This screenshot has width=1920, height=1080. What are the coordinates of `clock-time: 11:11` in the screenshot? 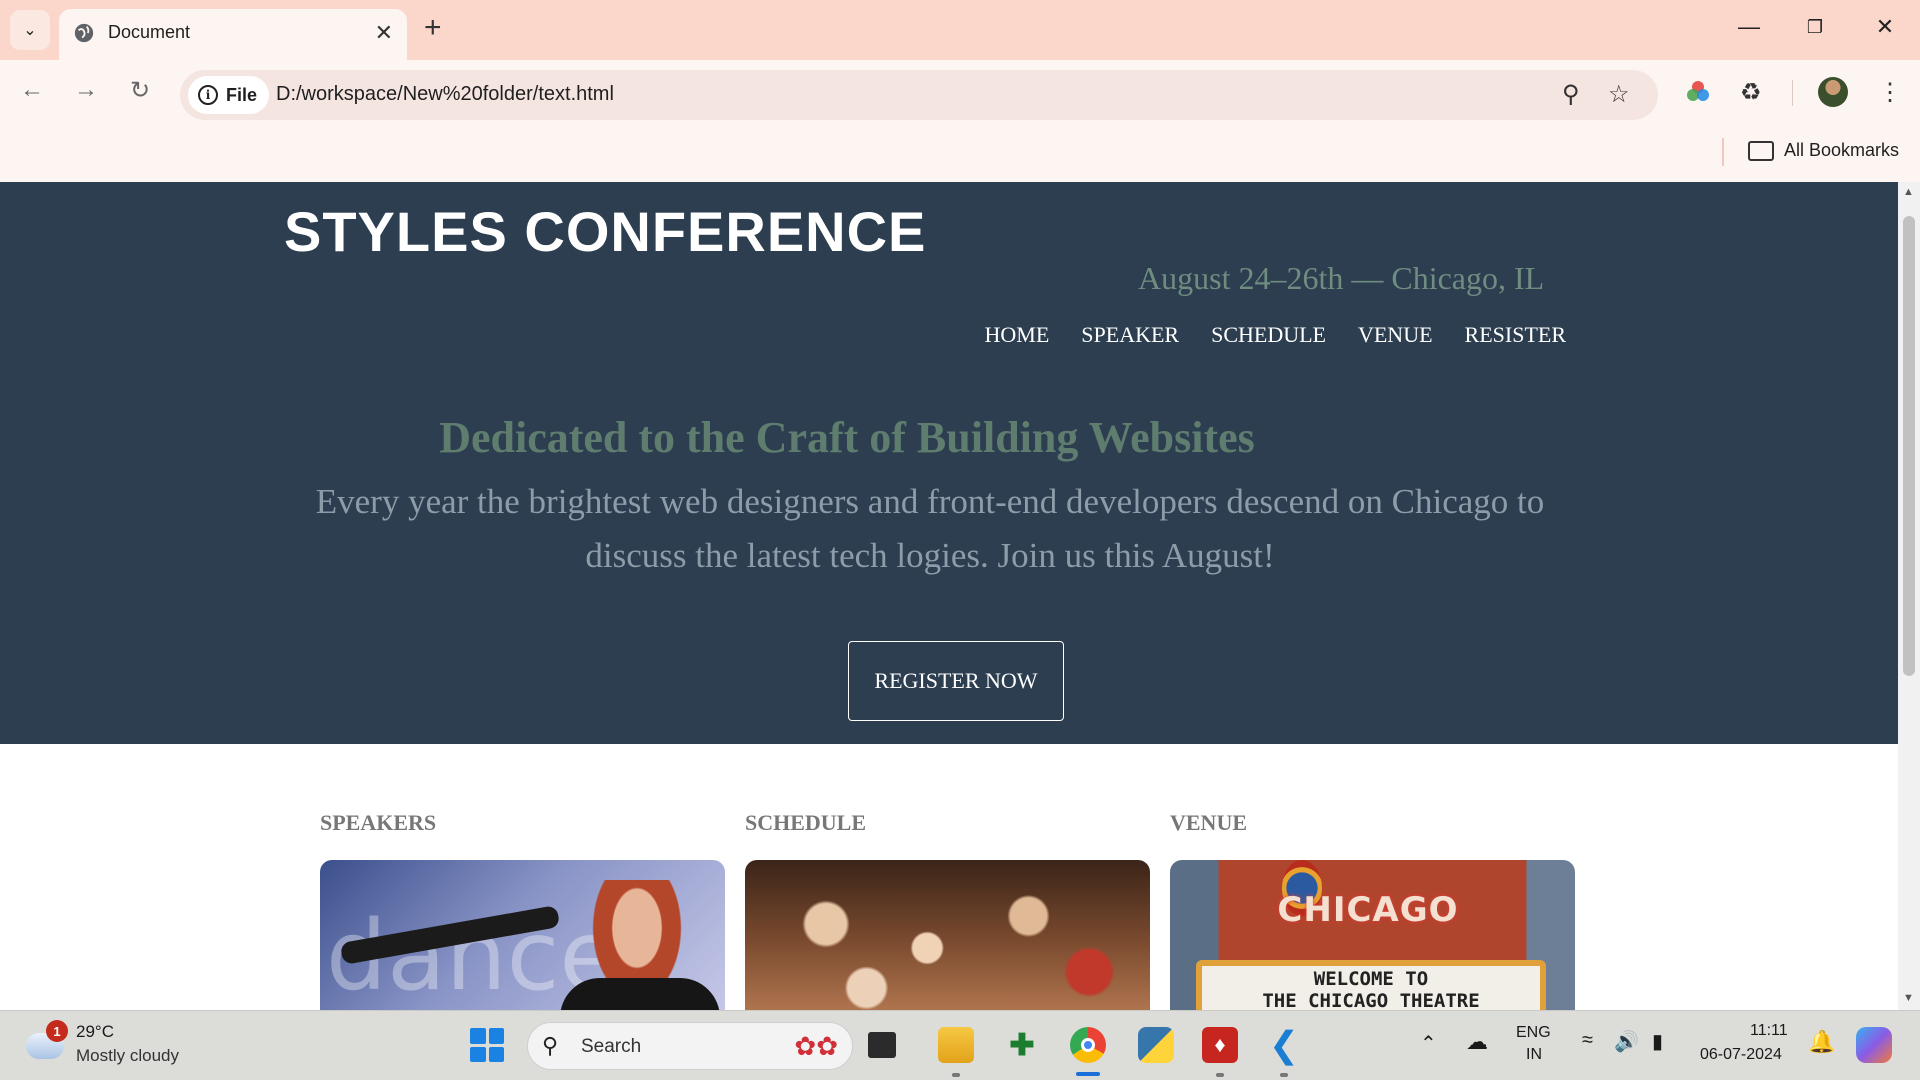 It's located at (1769, 1031).